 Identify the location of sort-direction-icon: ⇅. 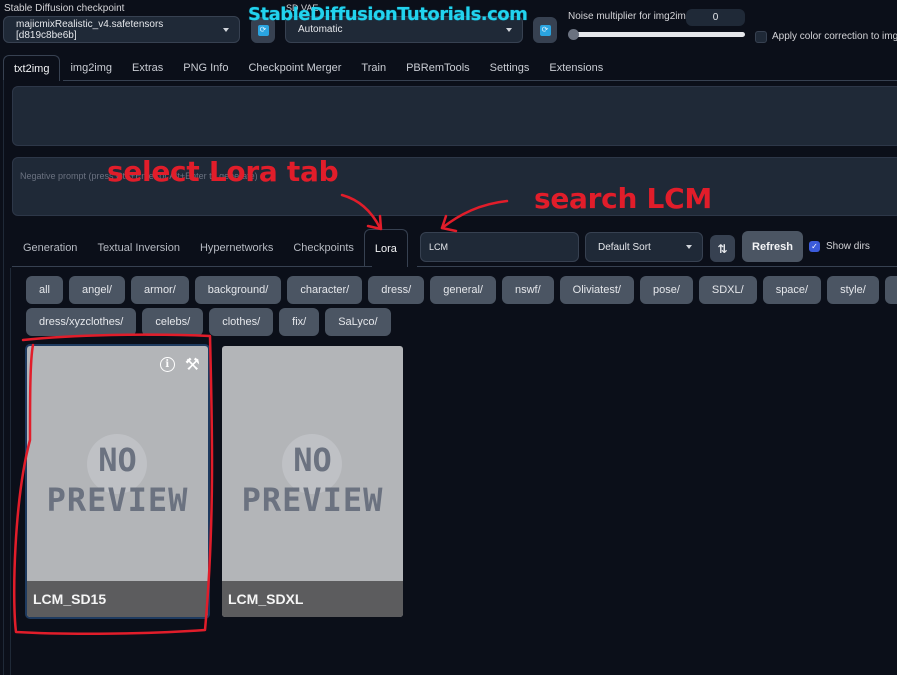
(722, 248).